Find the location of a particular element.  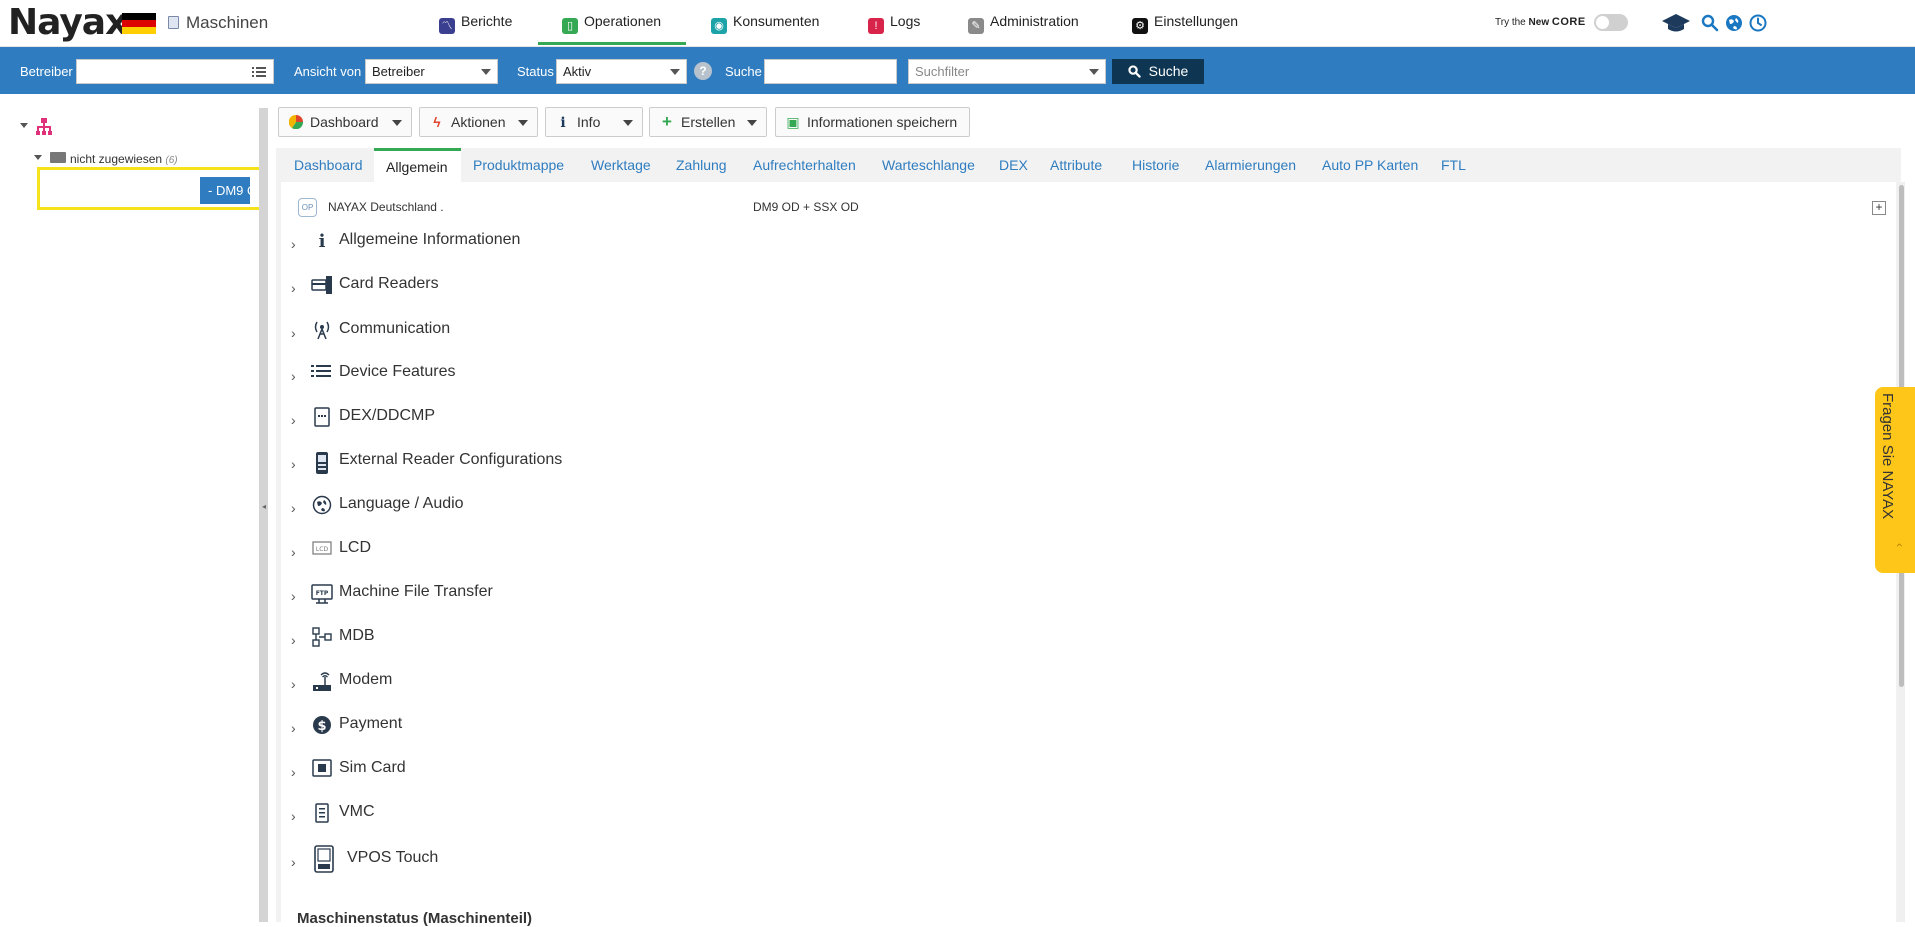

tab-zahlung: Zahlung is located at coordinates (701, 165).